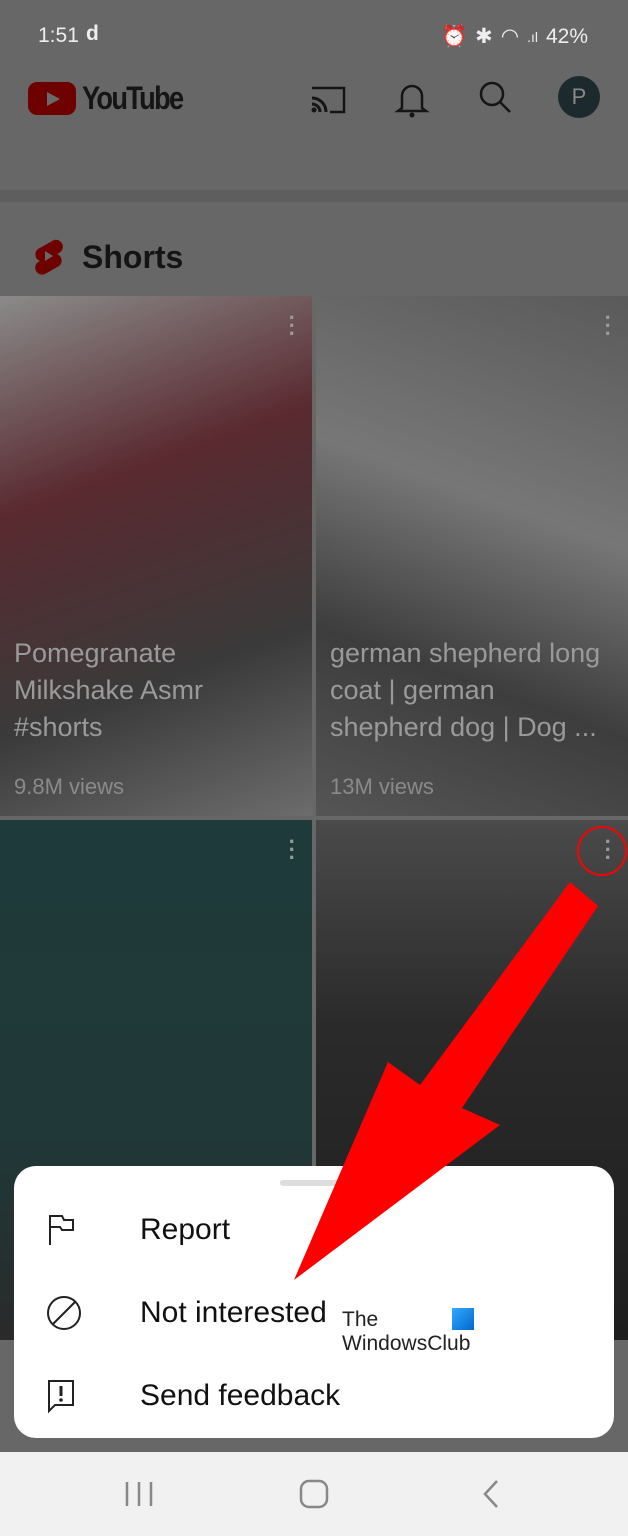 Image resolution: width=628 pixels, height=1536 pixels. Describe the element at coordinates (61, 1397) in the screenshot. I see `feedback-icon` at that location.